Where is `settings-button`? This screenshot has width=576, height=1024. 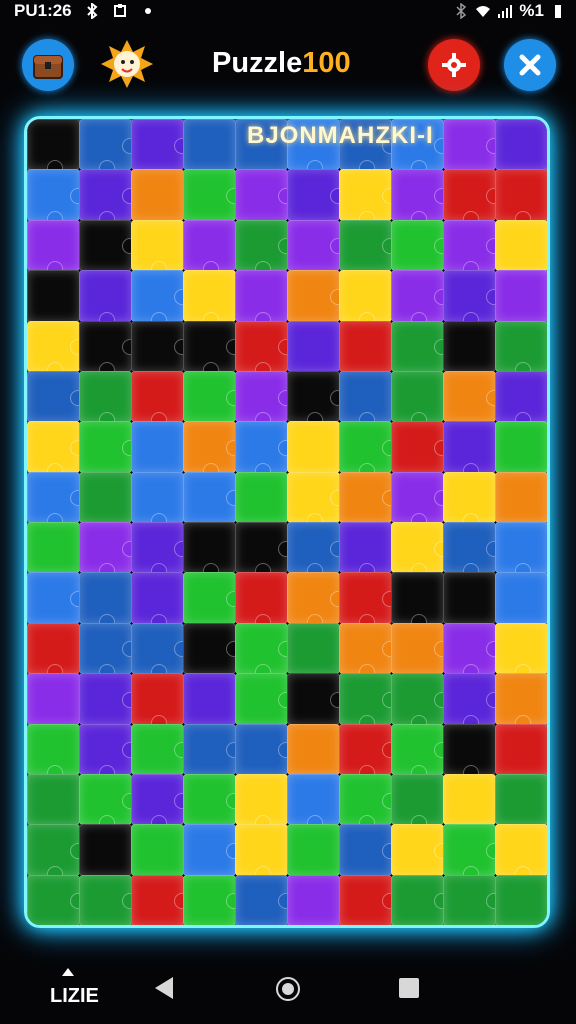 settings-button is located at coordinates (454, 65).